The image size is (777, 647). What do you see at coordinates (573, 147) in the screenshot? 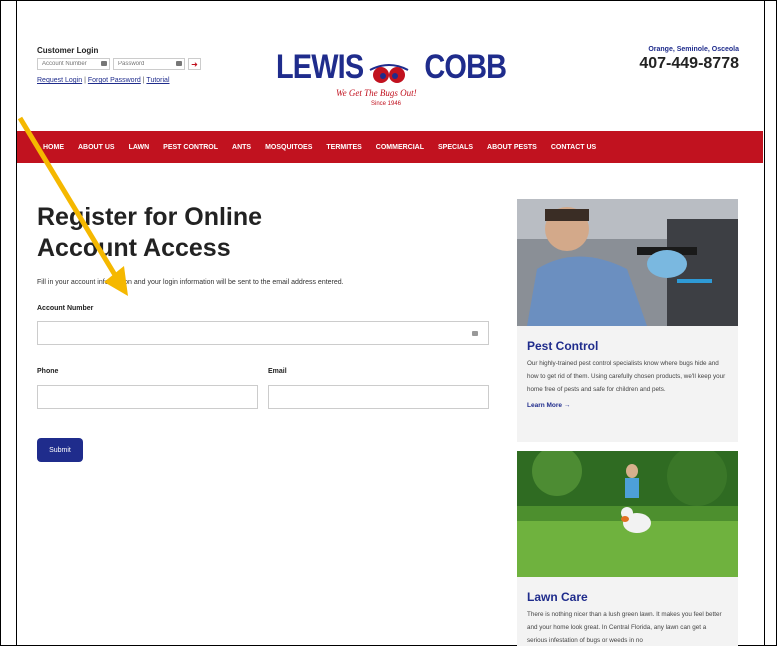
I see `nav-item-contact-us: CONTACT US` at bounding box center [573, 147].